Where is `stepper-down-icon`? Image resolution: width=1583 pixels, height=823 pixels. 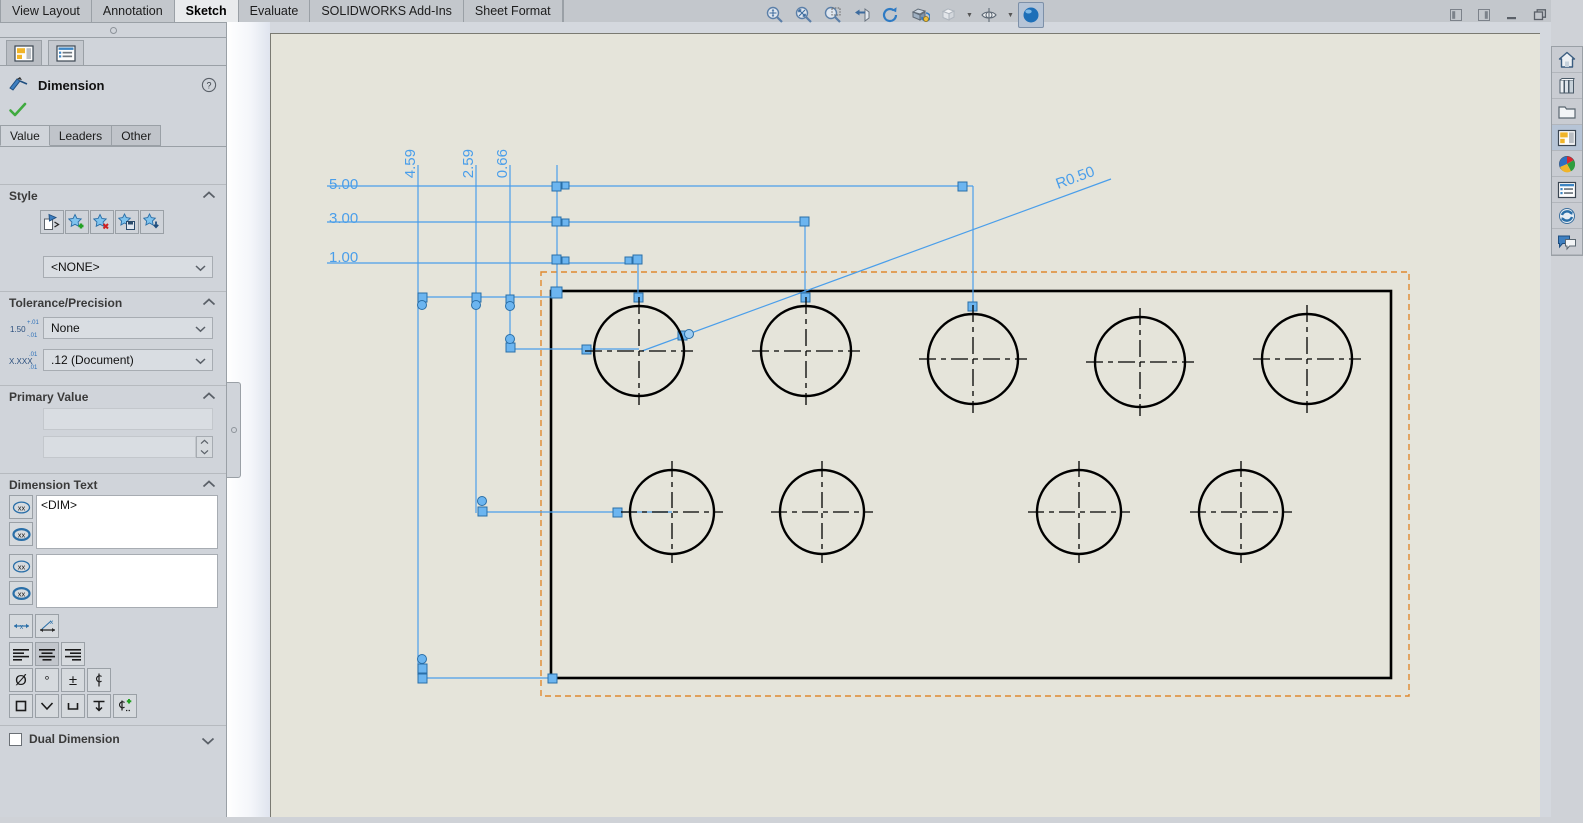 stepper-down-icon is located at coordinates (204, 452).